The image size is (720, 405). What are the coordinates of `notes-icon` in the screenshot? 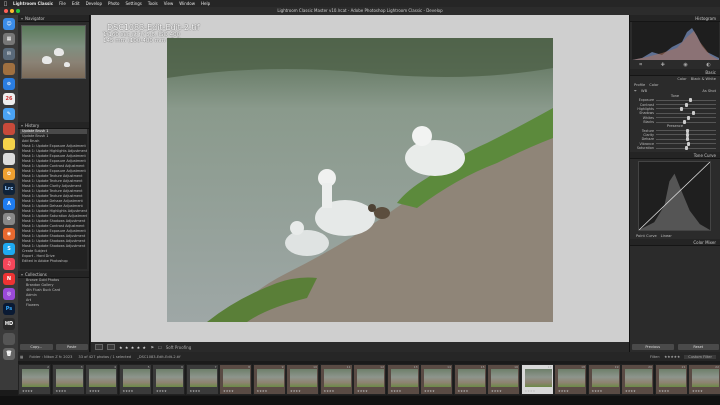 It's located at (9, 144).